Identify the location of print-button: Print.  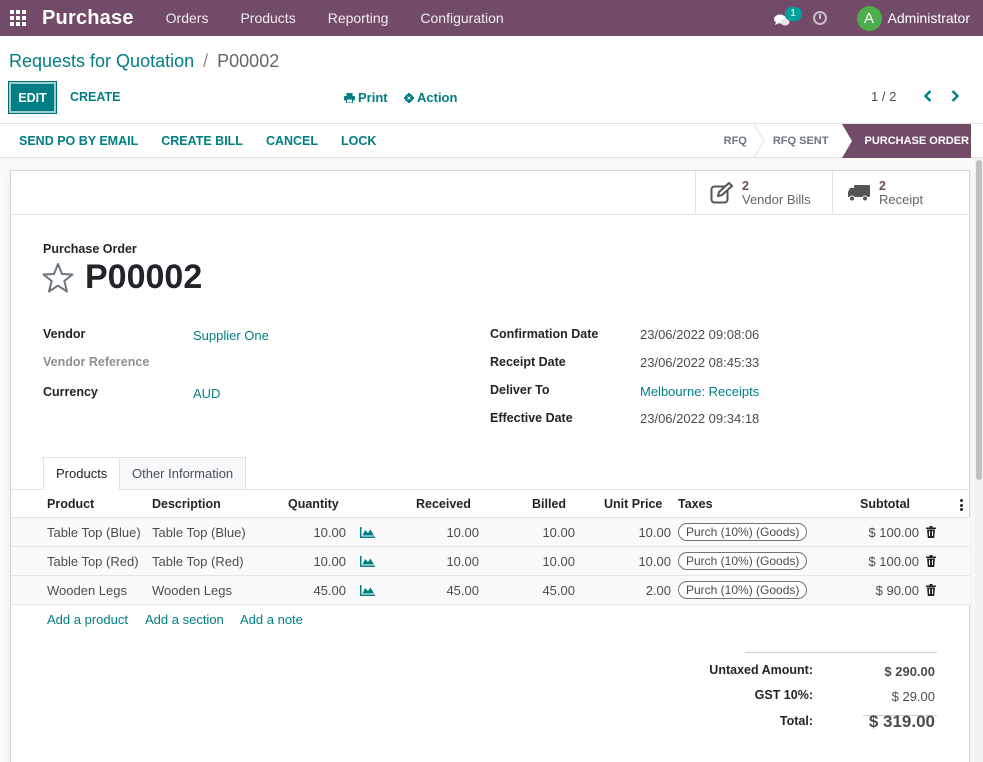
(366, 97).